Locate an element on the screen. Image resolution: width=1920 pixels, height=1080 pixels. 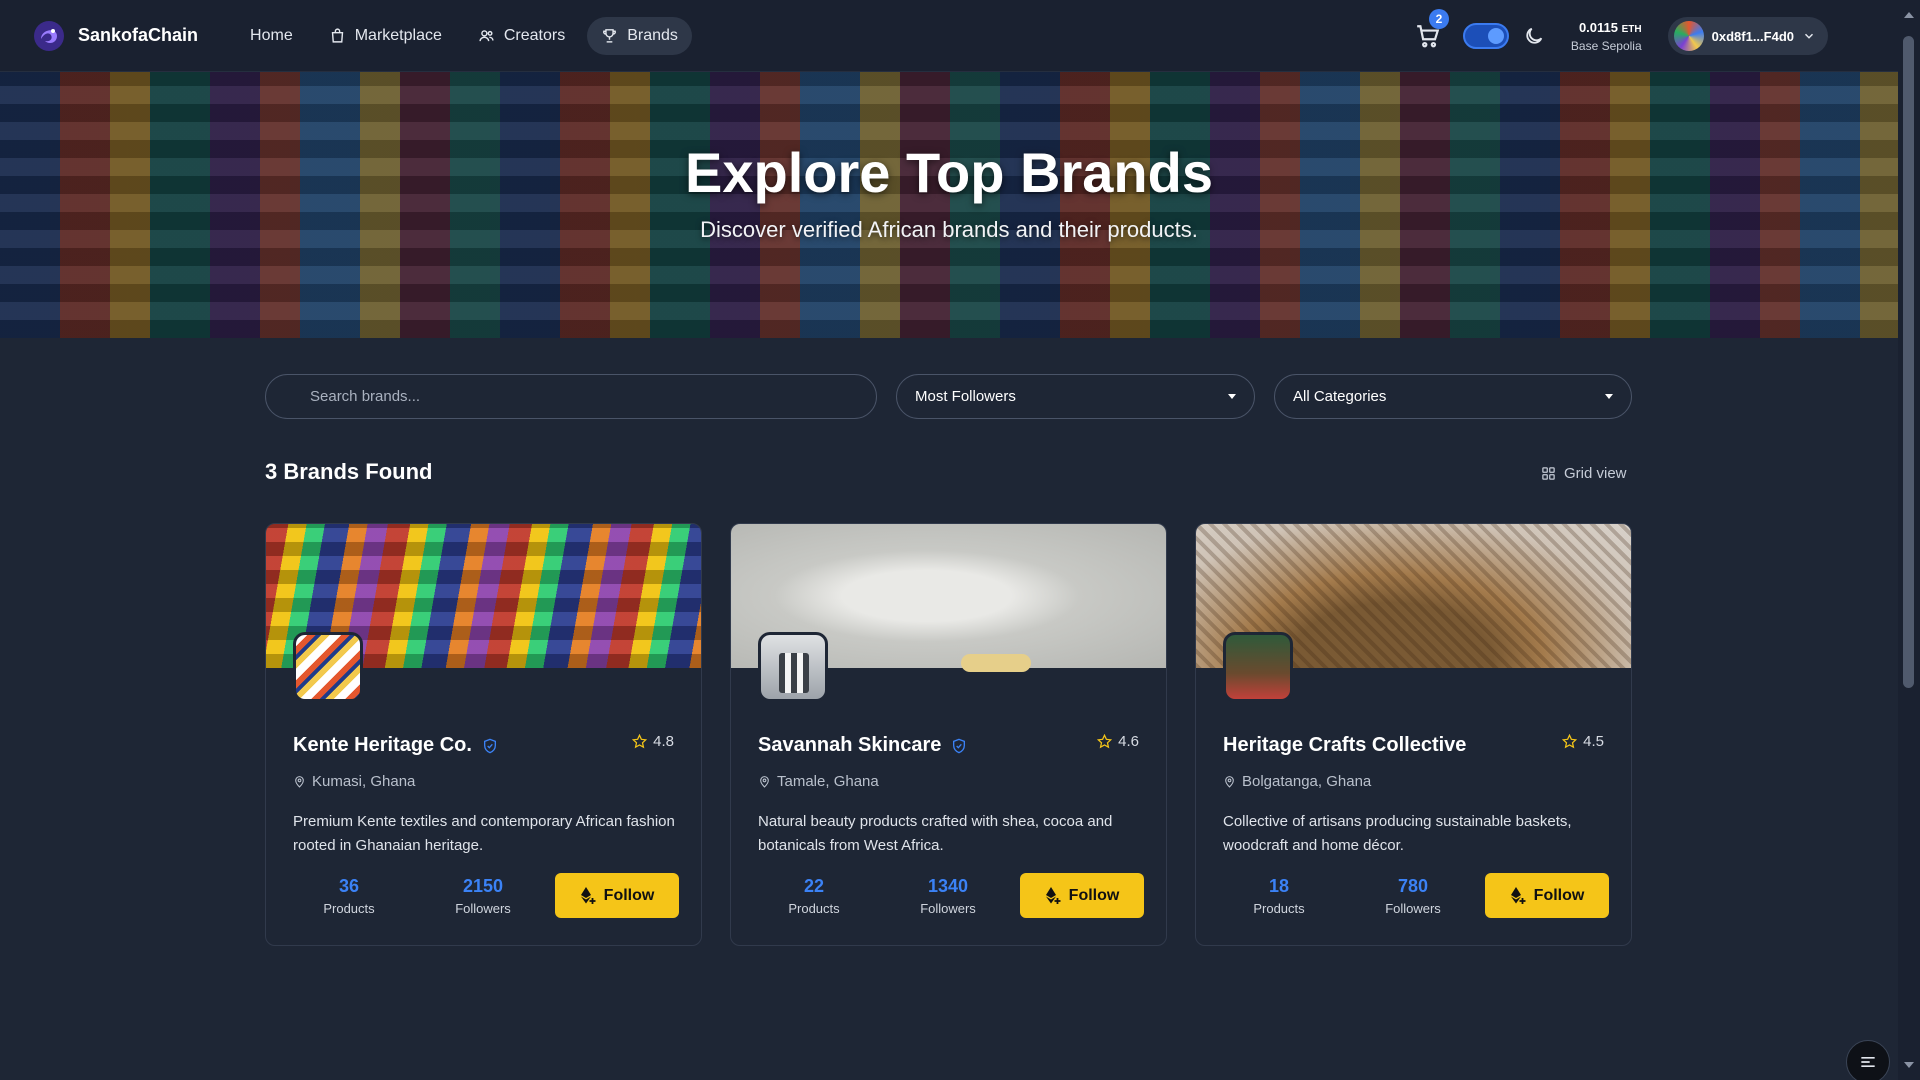
grid-view-label: Grid view is located at coordinates (1595, 473).